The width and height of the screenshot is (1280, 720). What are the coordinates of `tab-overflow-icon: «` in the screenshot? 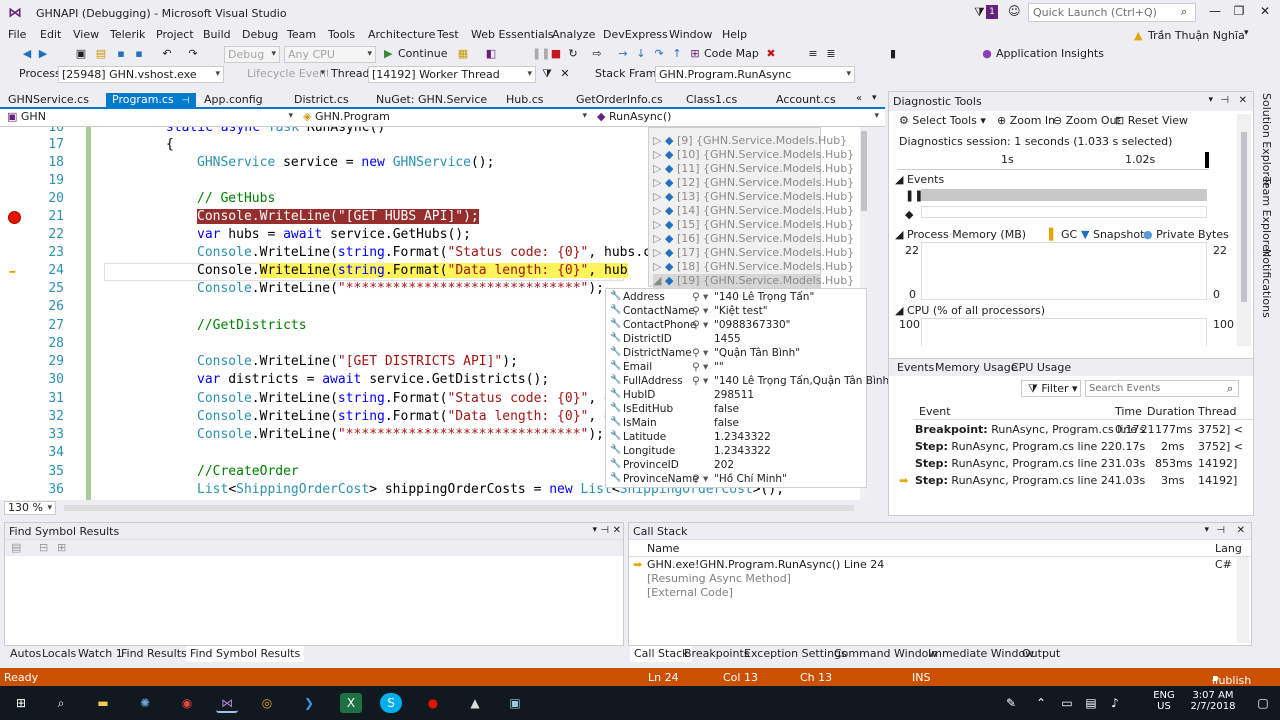 It's located at (859, 98).